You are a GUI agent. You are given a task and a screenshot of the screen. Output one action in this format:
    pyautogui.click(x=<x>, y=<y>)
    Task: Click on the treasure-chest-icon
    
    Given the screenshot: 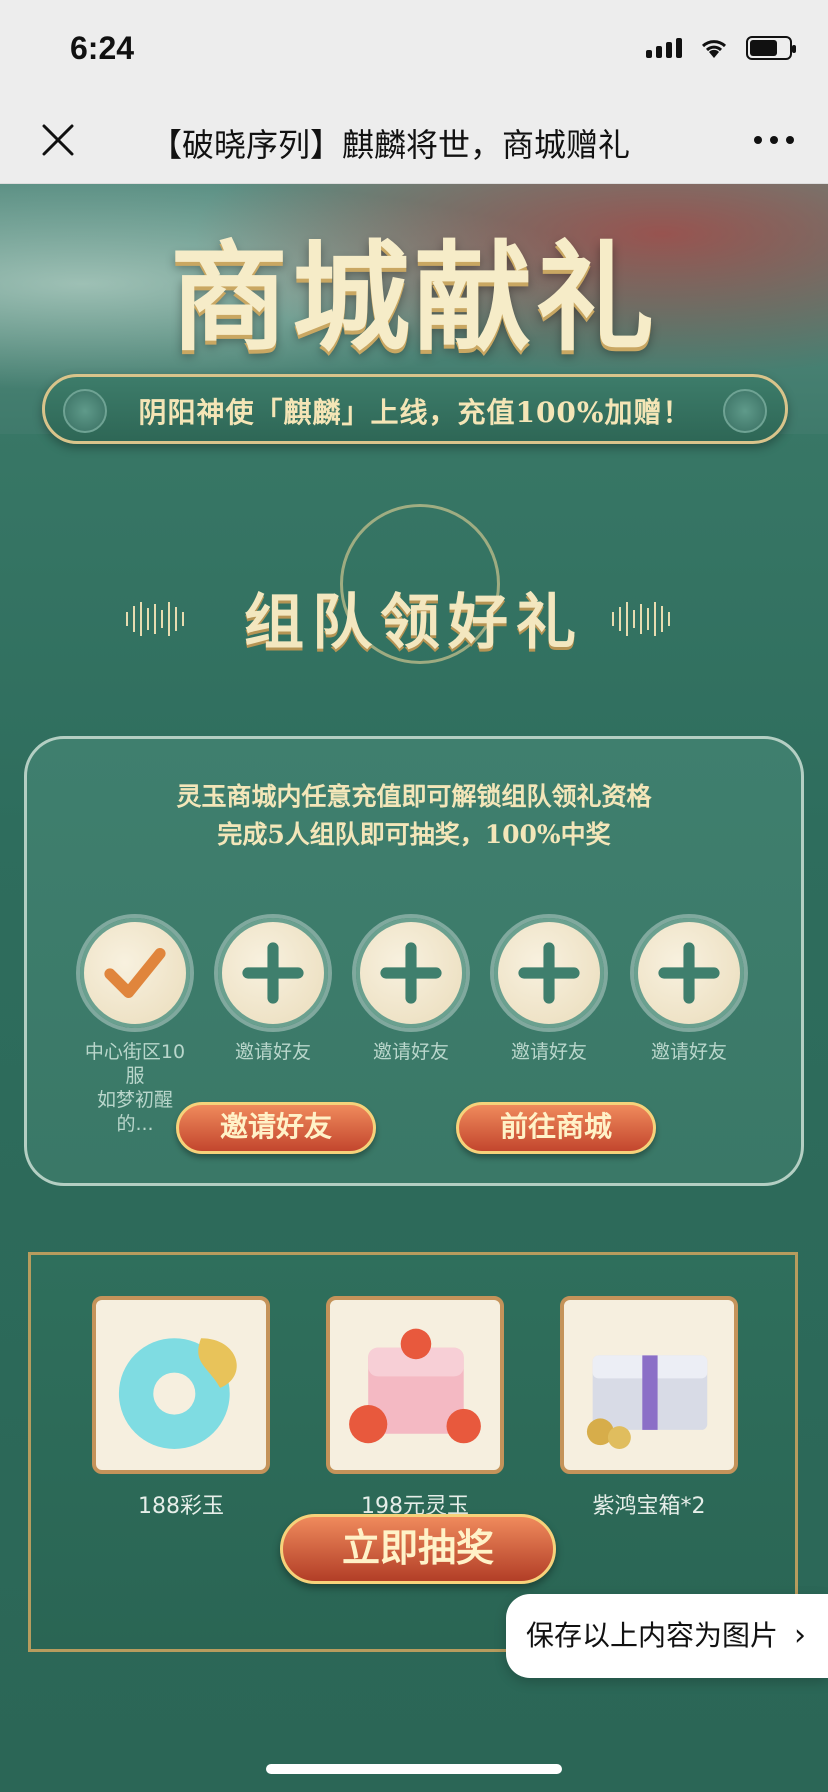 What is the action you would take?
    pyautogui.click(x=647, y=1402)
    